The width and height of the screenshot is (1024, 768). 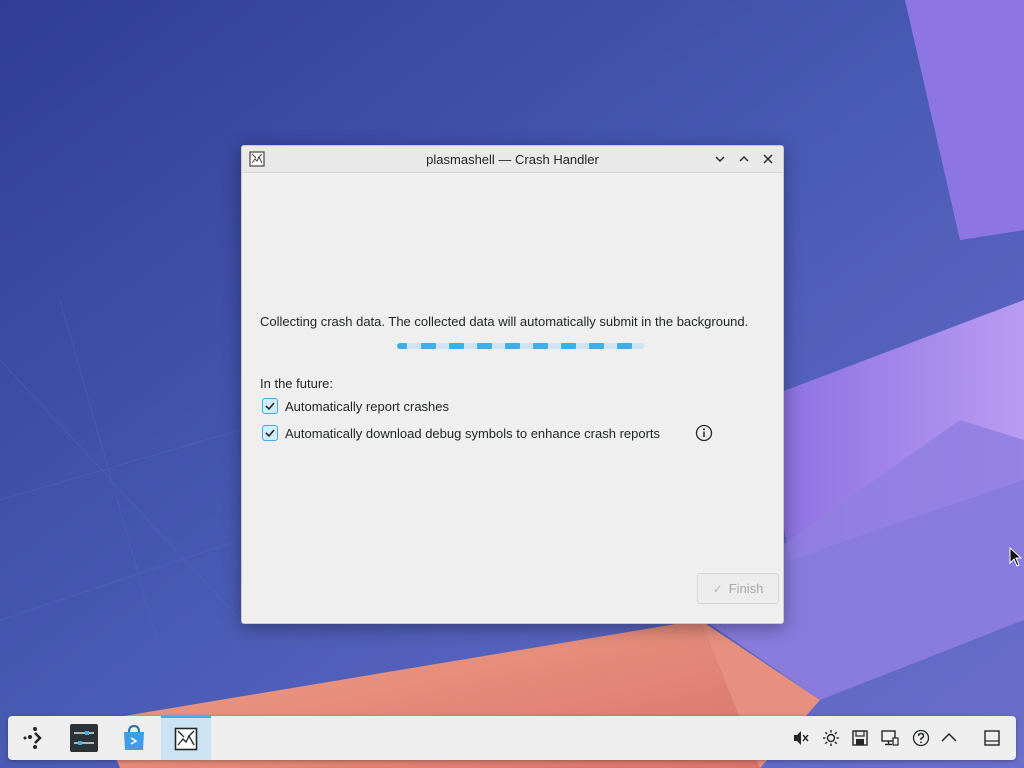 I want to click on show-desktop-icon, so click(x=992, y=738).